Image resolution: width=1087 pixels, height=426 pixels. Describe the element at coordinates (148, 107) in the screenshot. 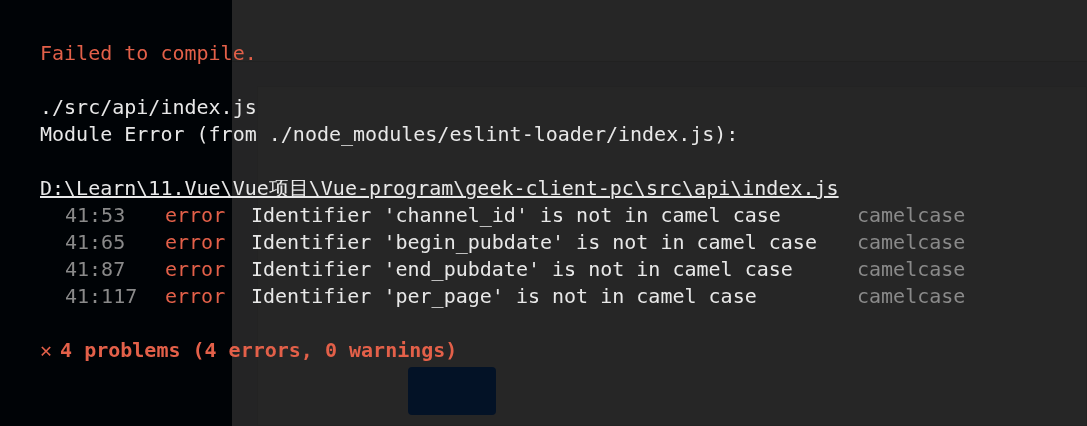

I see `file-path: ./src/api/index.js` at that location.